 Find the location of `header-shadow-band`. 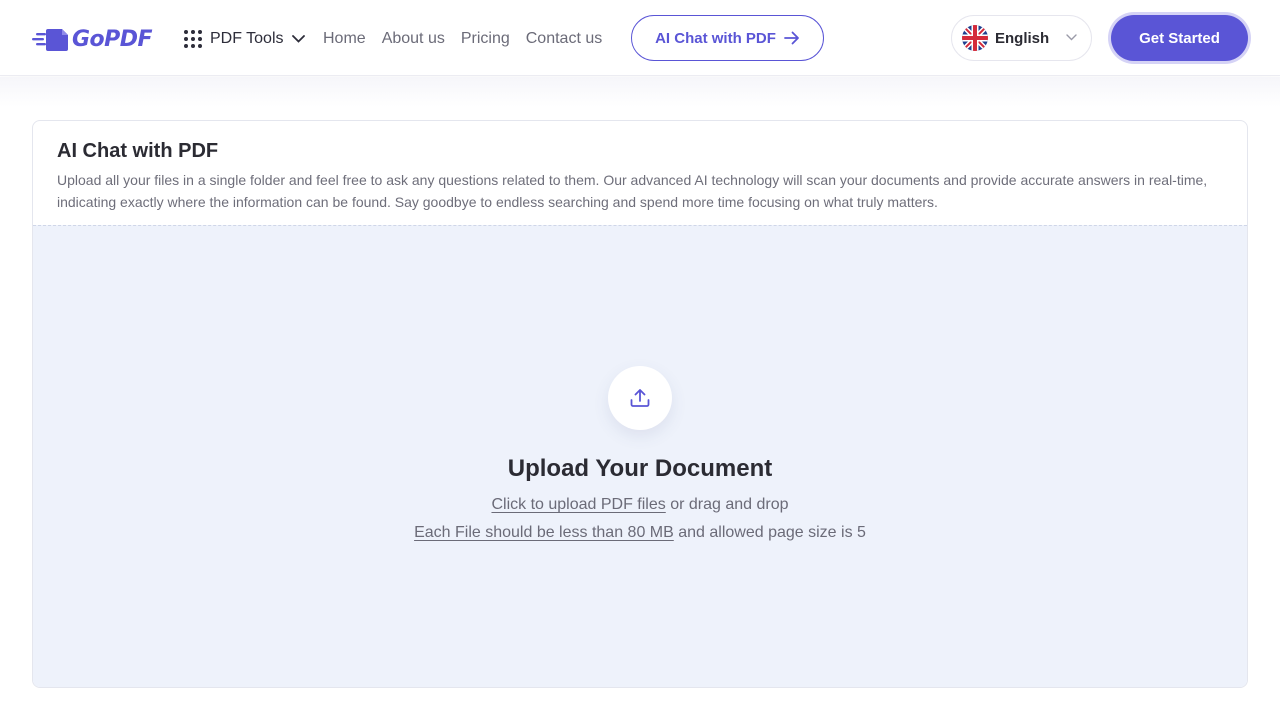

header-shadow-band is located at coordinates (640, 92).